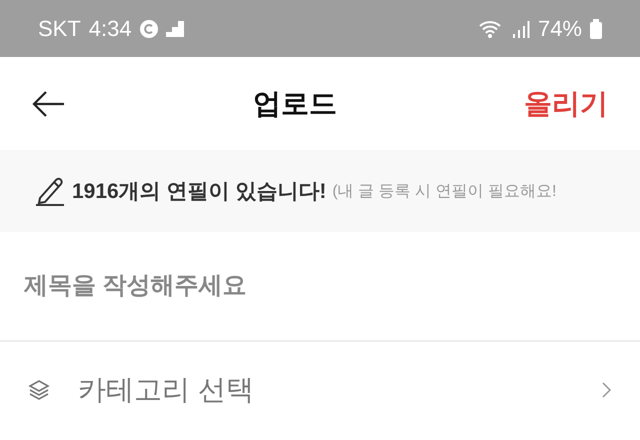 Image resolution: width=640 pixels, height=440 pixels. Describe the element at coordinates (295, 103) in the screenshot. I see `page-title: 업로드` at that location.